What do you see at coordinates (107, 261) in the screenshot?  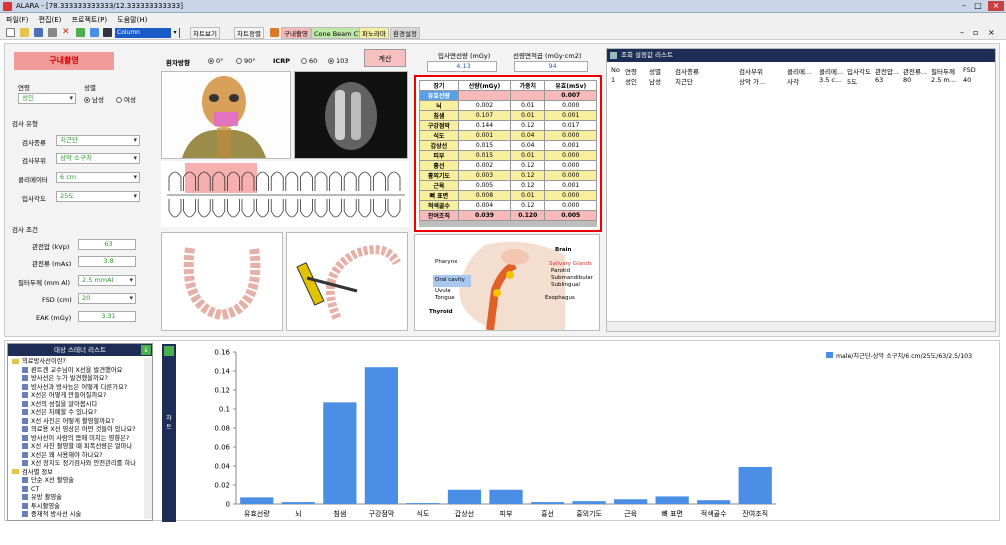 I see `mas-field: 3.8` at bounding box center [107, 261].